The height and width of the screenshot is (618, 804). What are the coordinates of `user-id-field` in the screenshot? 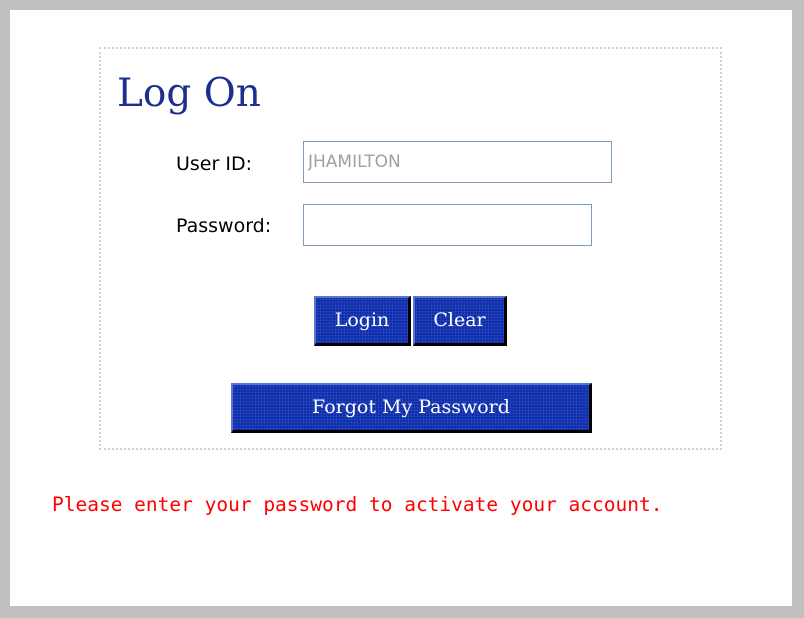 It's located at (457, 162).